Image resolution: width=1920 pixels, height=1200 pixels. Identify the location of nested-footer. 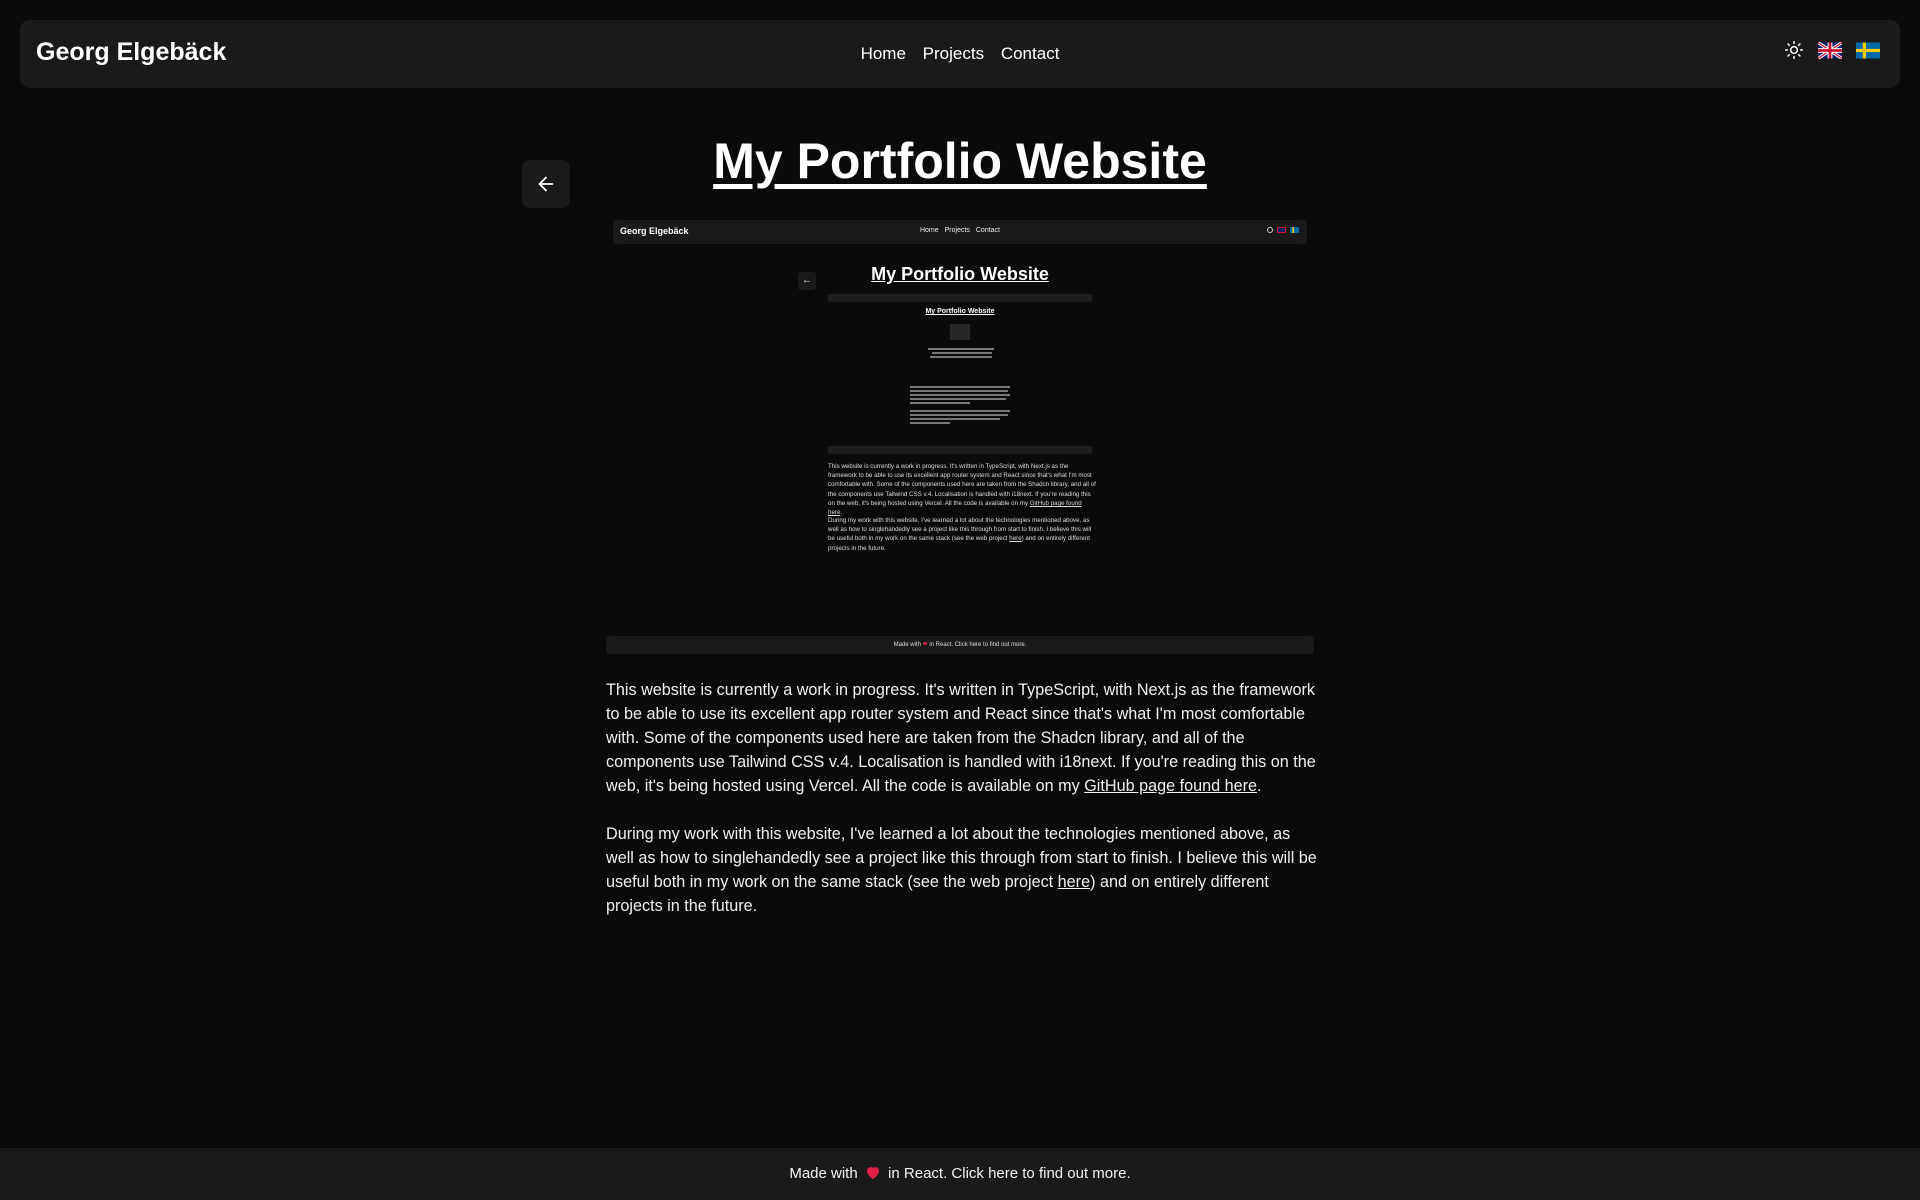
(960, 450).